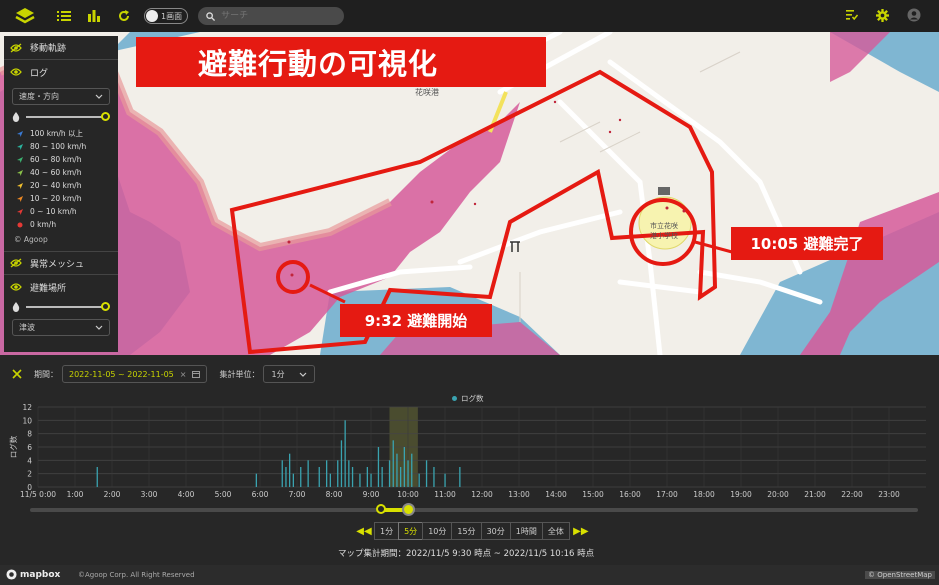 Image resolution: width=939 pixels, height=585 pixels. What do you see at coordinates (526, 531) in the screenshot?
I see `interval-button: 1時間` at bounding box center [526, 531].